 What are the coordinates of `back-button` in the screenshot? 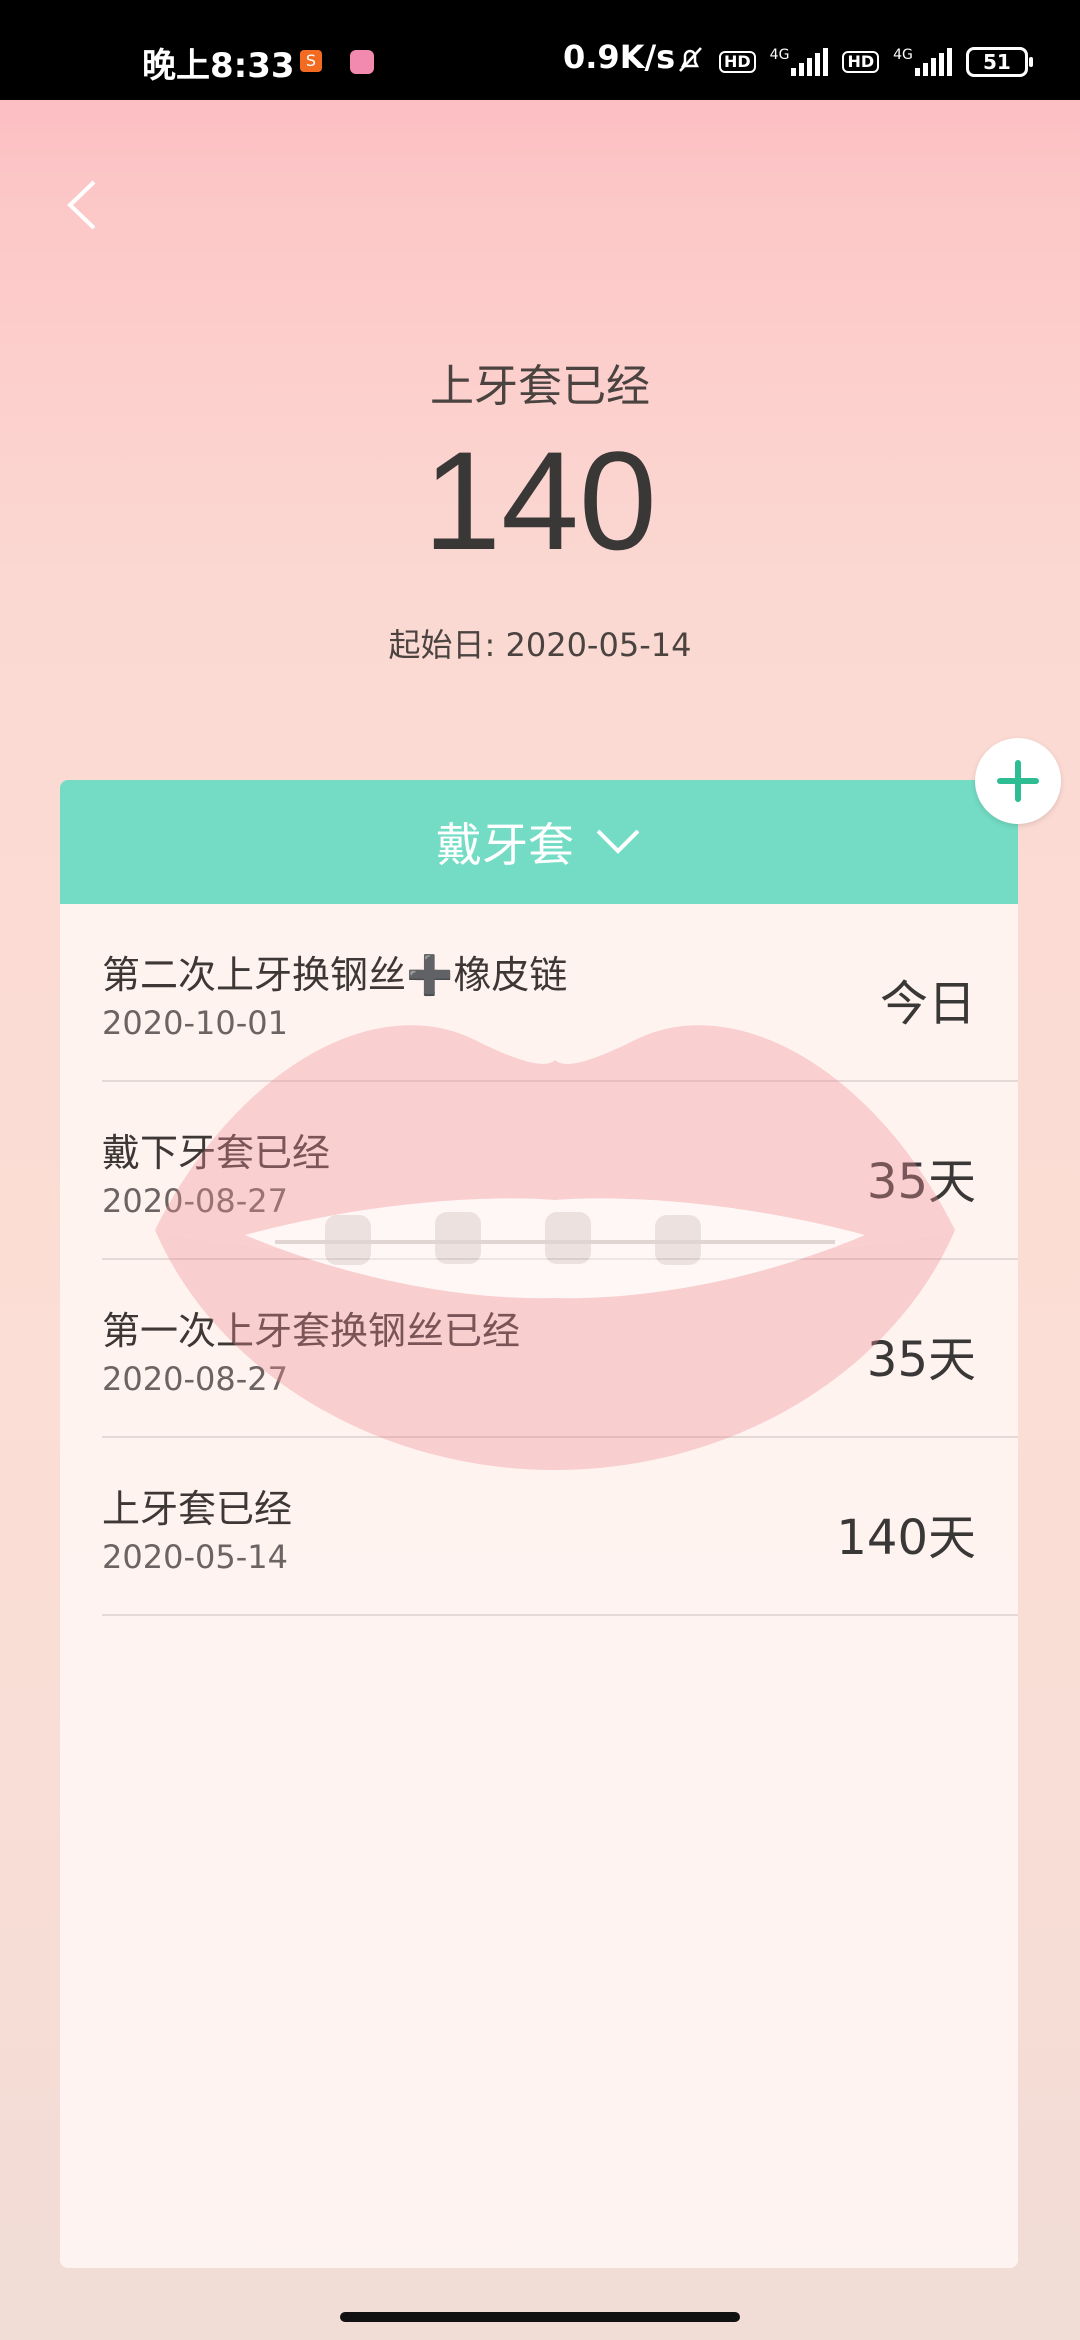 It's located at (90, 205).